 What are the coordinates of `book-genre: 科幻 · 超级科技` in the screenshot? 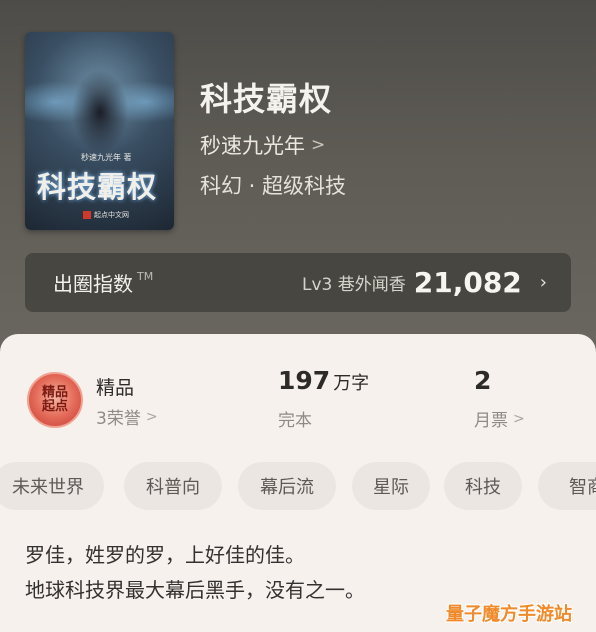 It's located at (273, 186).